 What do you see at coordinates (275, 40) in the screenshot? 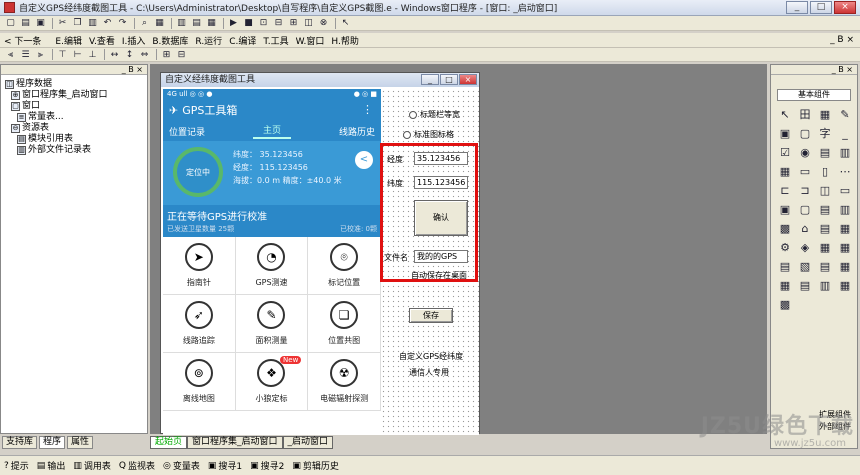
I see `menu-tools: T.工具` at bounding box center [275, 40].